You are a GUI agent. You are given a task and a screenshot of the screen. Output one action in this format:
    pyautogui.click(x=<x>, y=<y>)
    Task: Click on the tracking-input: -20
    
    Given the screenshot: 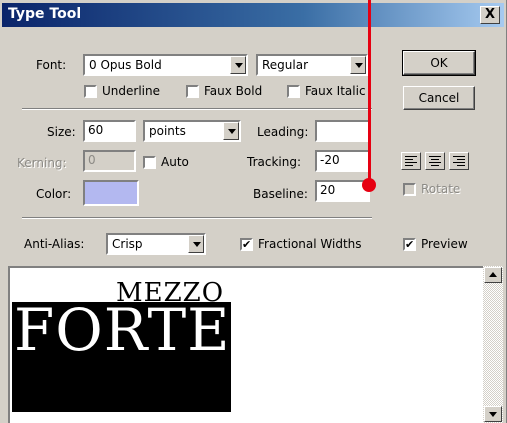 What is the action you would take?
    pyautogui.click(x=342, y=161)
    